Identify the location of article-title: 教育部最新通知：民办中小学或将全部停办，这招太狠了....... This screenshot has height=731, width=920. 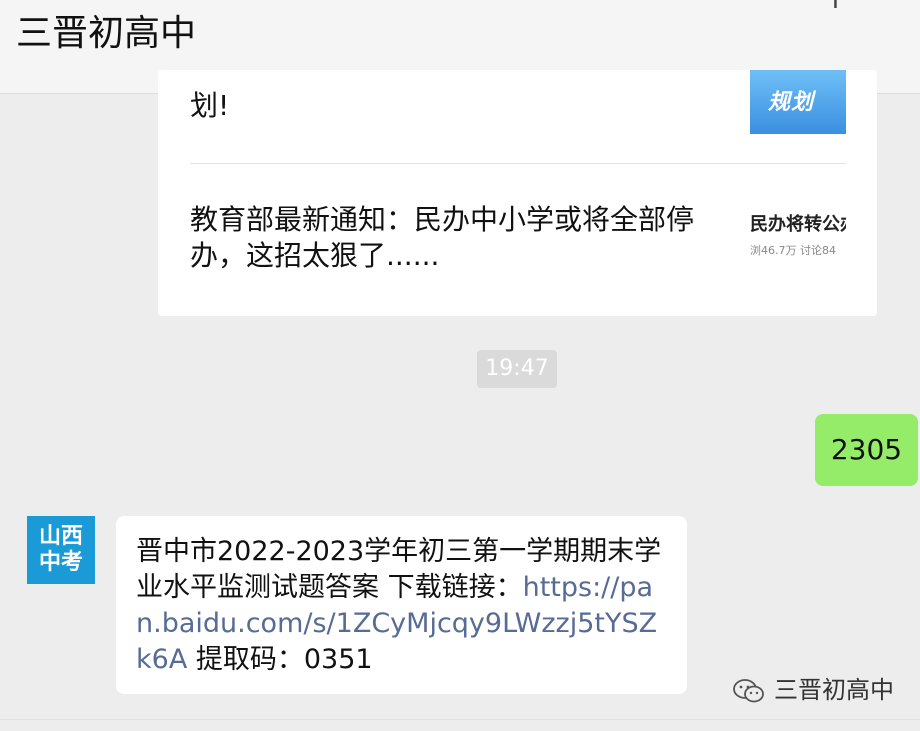
(442, 237).